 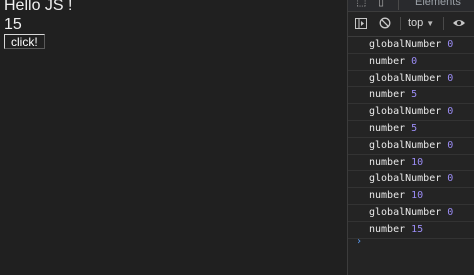 I want to click on tab-separator, so click(x=398, y=5).